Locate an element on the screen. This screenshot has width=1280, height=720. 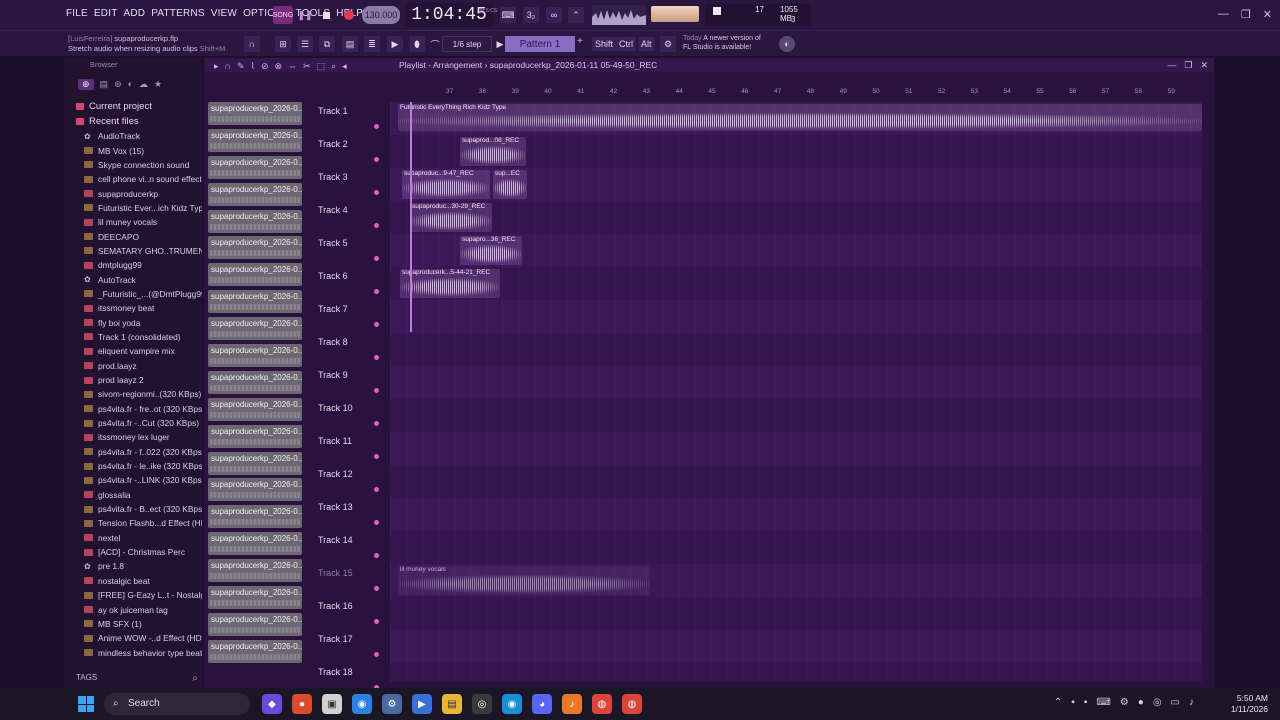
browser-file-item: MB Vox (15) is located at coordinates (143, 150).